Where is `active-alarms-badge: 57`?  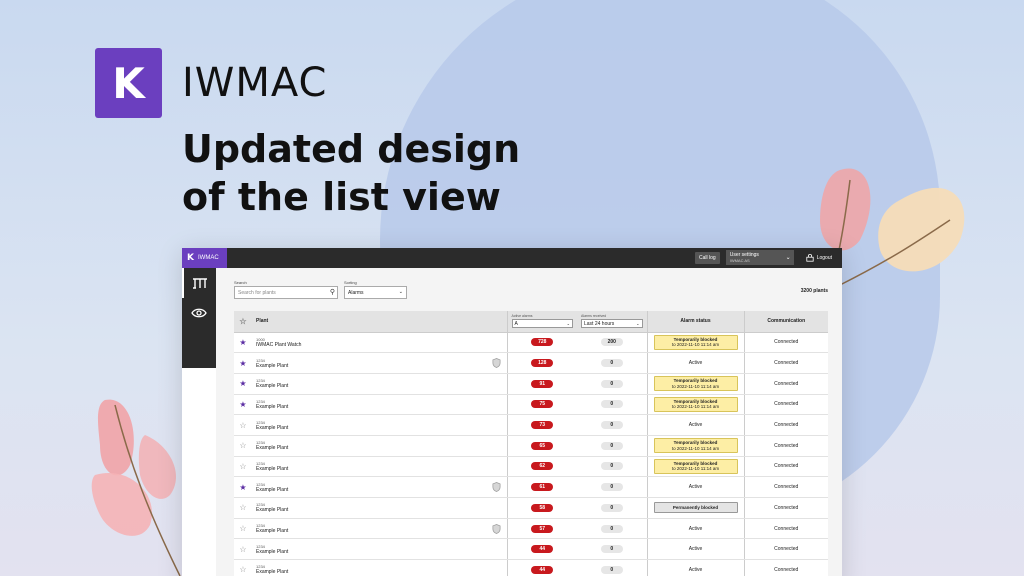
active-alarms-badge: 57 is located at coordinates (542, 528).